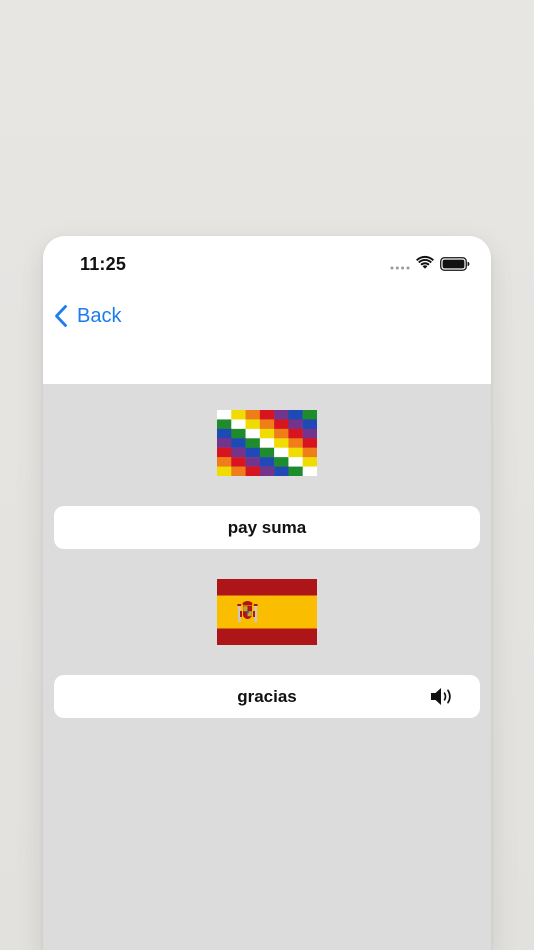 The width and height of the screenshot is (534, 950). What do you see at coordinates (455, 264) in the screenshot?
I see `battery-icon` at bounding box center [455, 264].